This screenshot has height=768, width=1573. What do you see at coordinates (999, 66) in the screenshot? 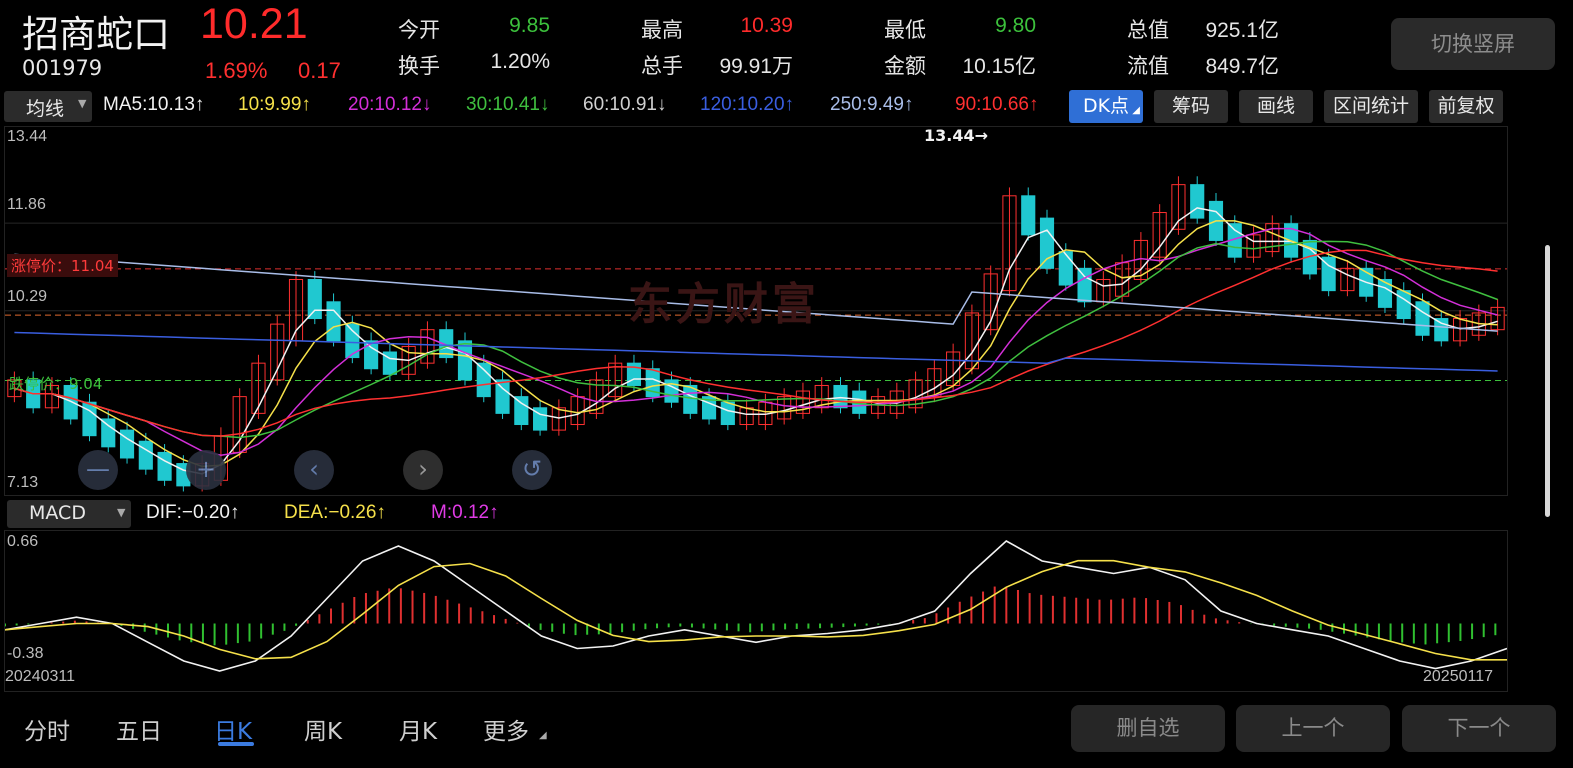
I see `quote-value-amount: 10.15亿` at bounding box center [999, 66].